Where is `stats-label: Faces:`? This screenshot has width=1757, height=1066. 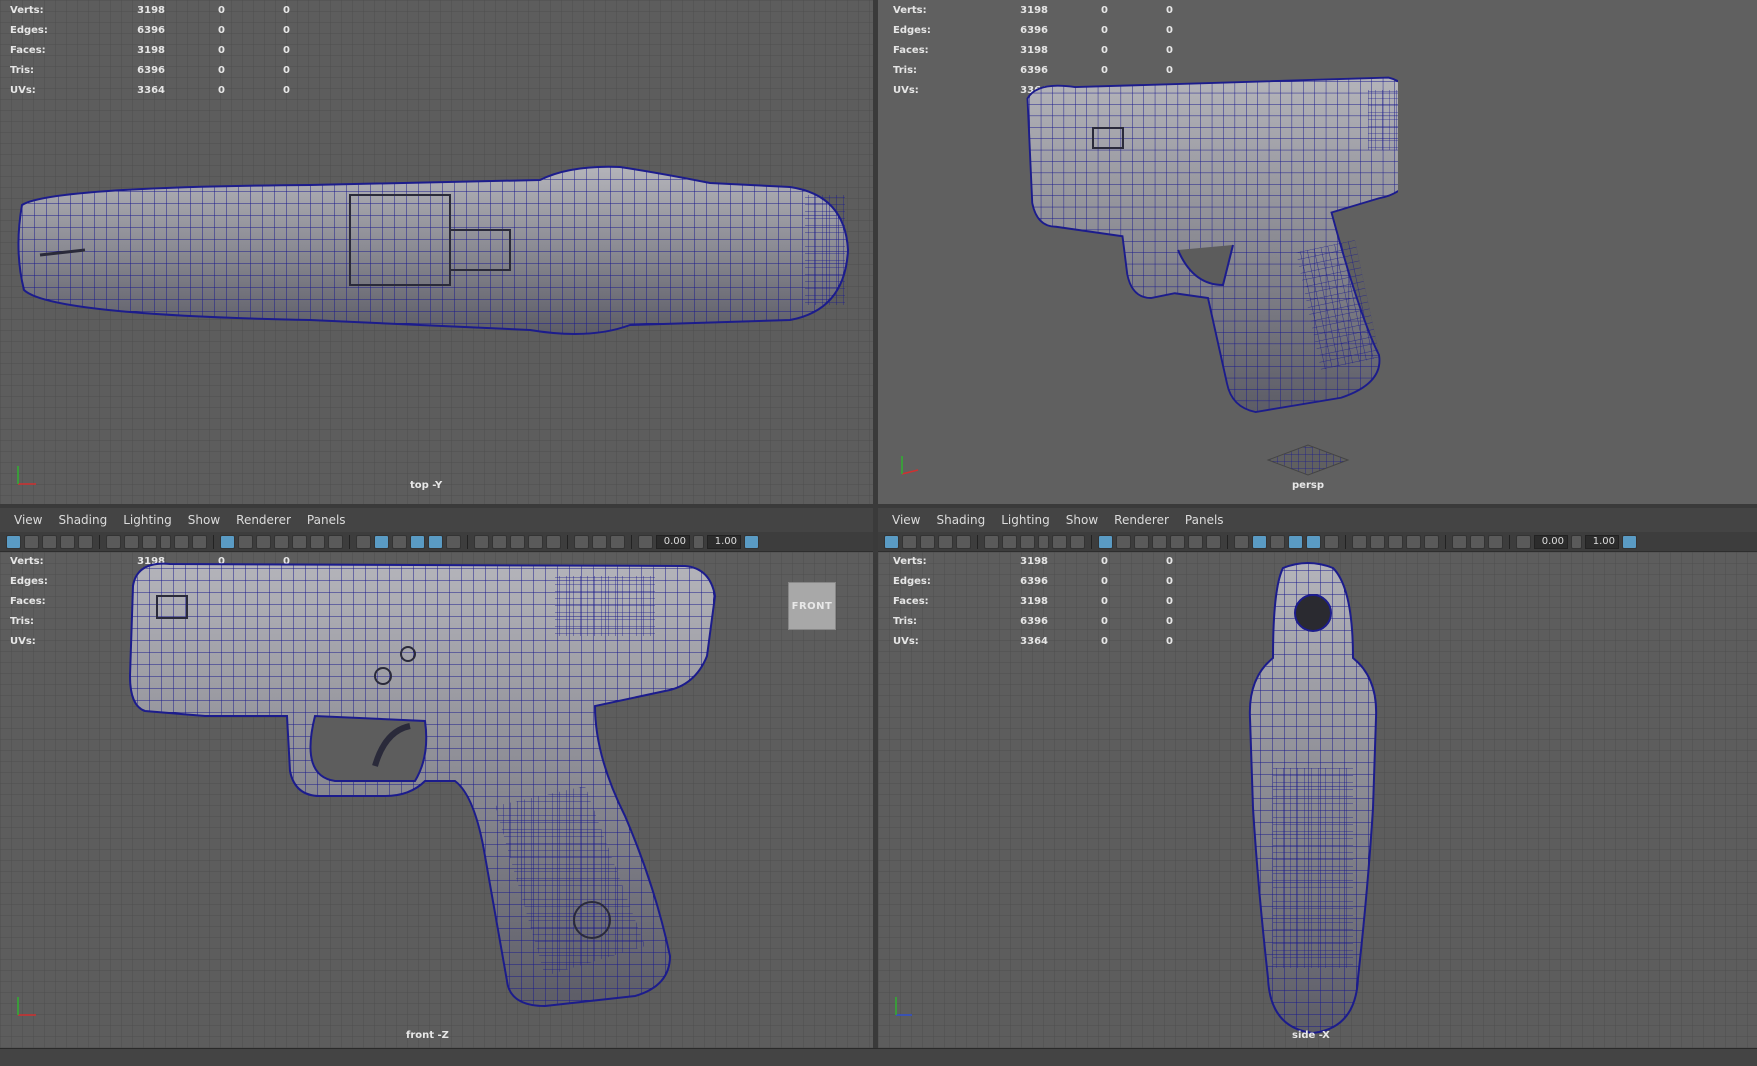 stats-label: Faces: is located at coordinates (28, 601).